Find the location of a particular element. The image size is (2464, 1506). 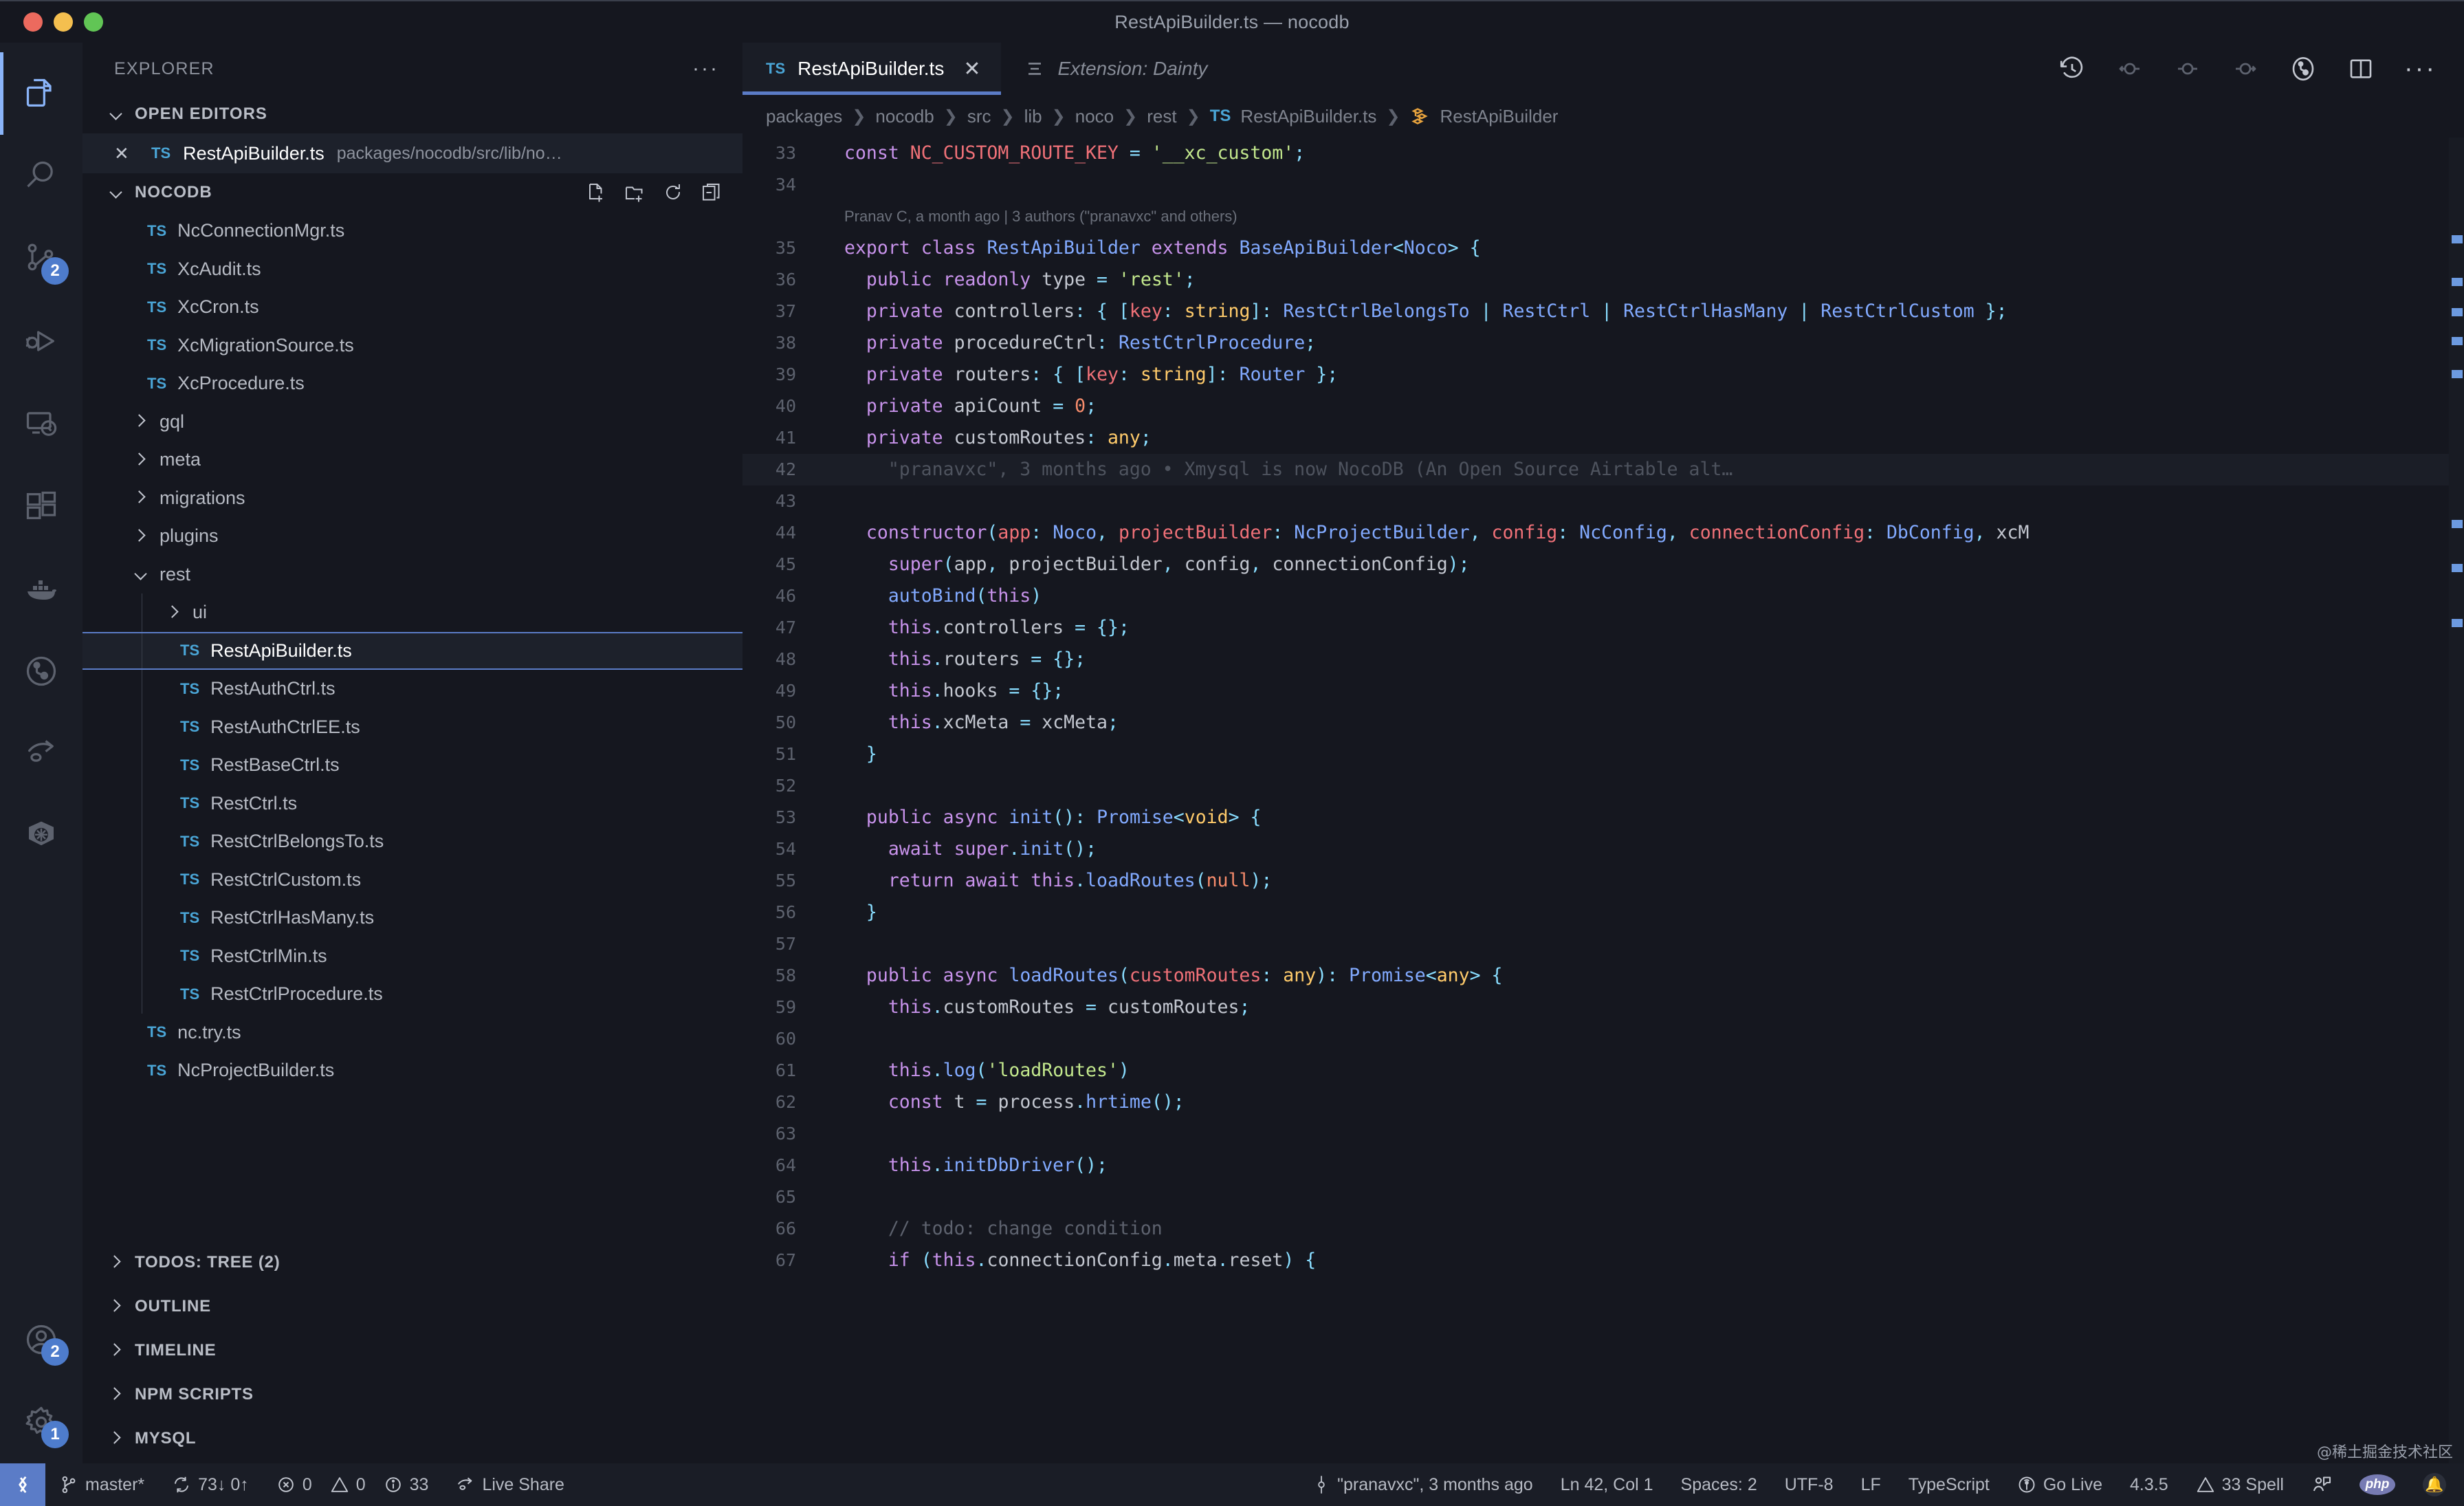

breadcrumb-item: src is located at coordinates (979, 116).